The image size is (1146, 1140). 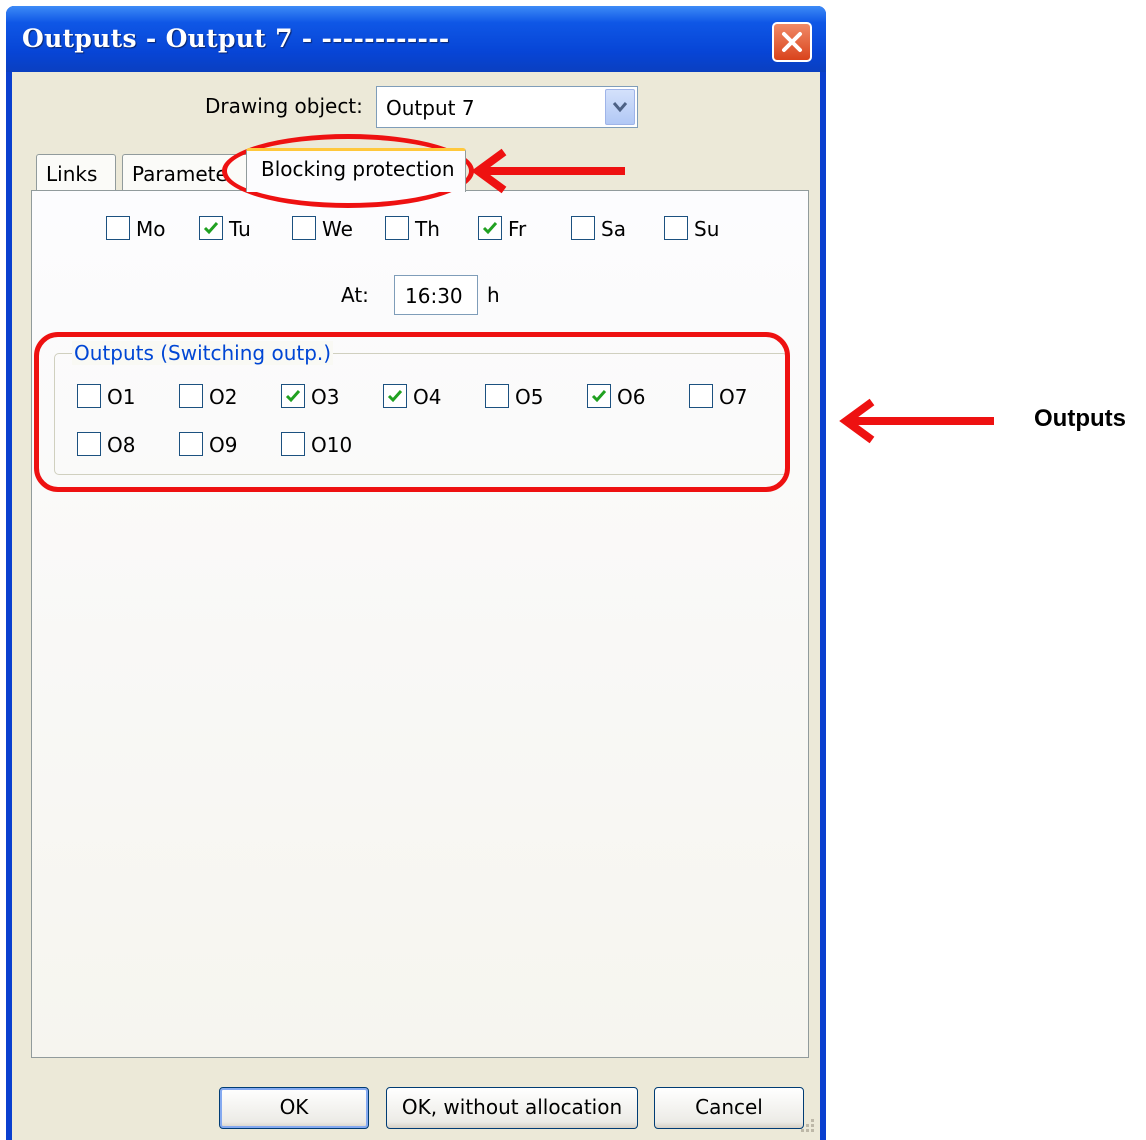 I want to click on tab-blocking-protection: Blocking protection, so click(x=356, y=170).